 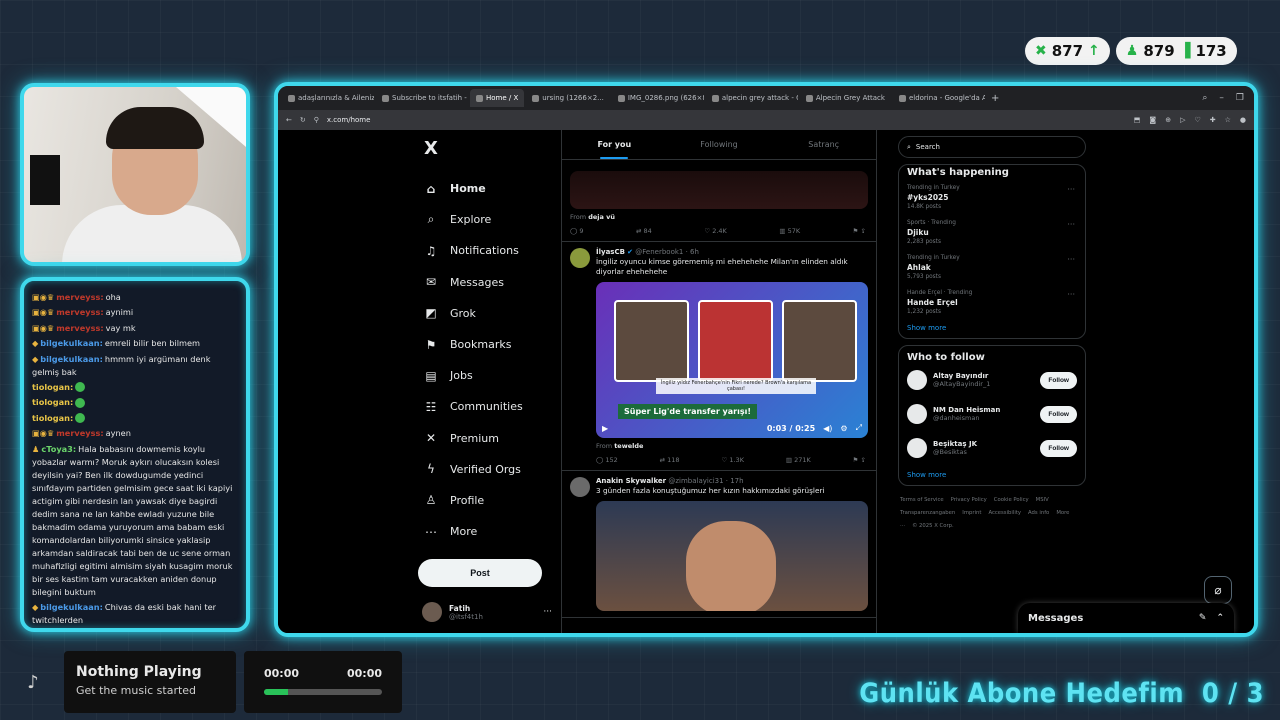 What do you see at coordinates (1168, 120) in the screenshot?
I see `zoom-icon: ⊕` at bounding box center [1168, 120].